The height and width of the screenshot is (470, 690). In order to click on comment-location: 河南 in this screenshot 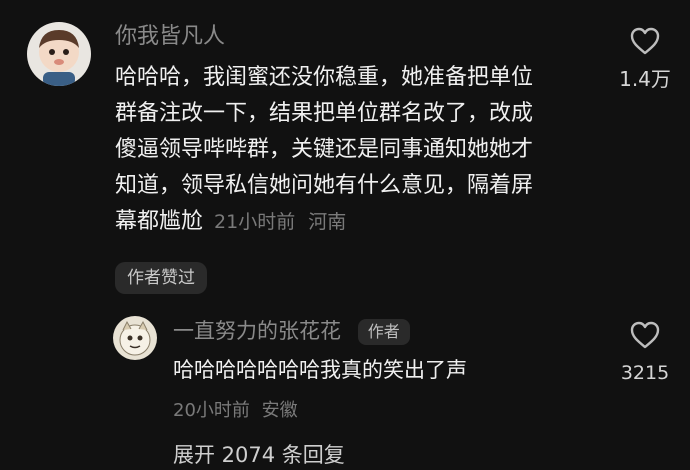, I will do `click(327, 222)`.